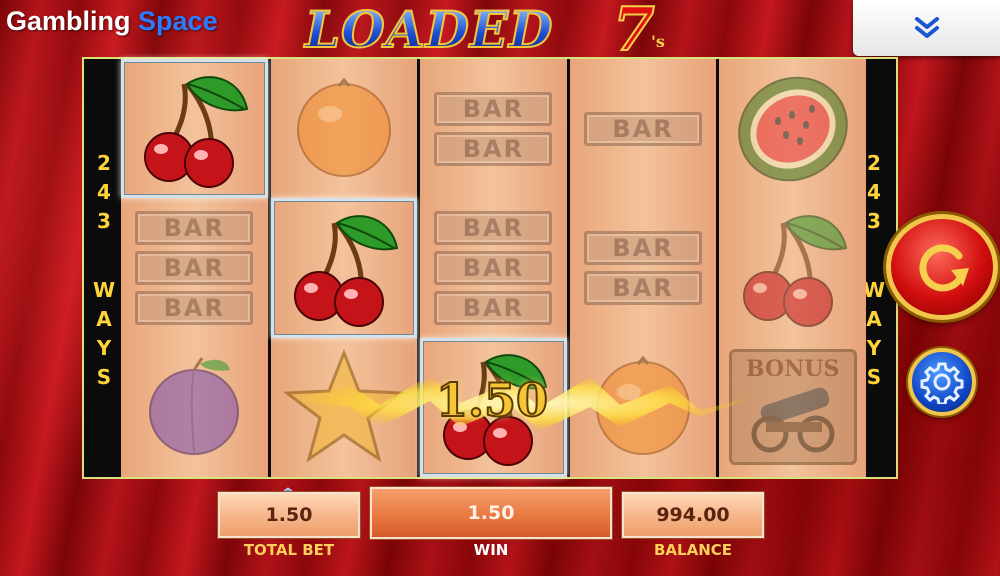 The image size is (1000, 576). Describe the element at coordinates (104, 270) in the screenshot. I see `ways-indicator-left: 2 4 3 W A Y S` at that location.